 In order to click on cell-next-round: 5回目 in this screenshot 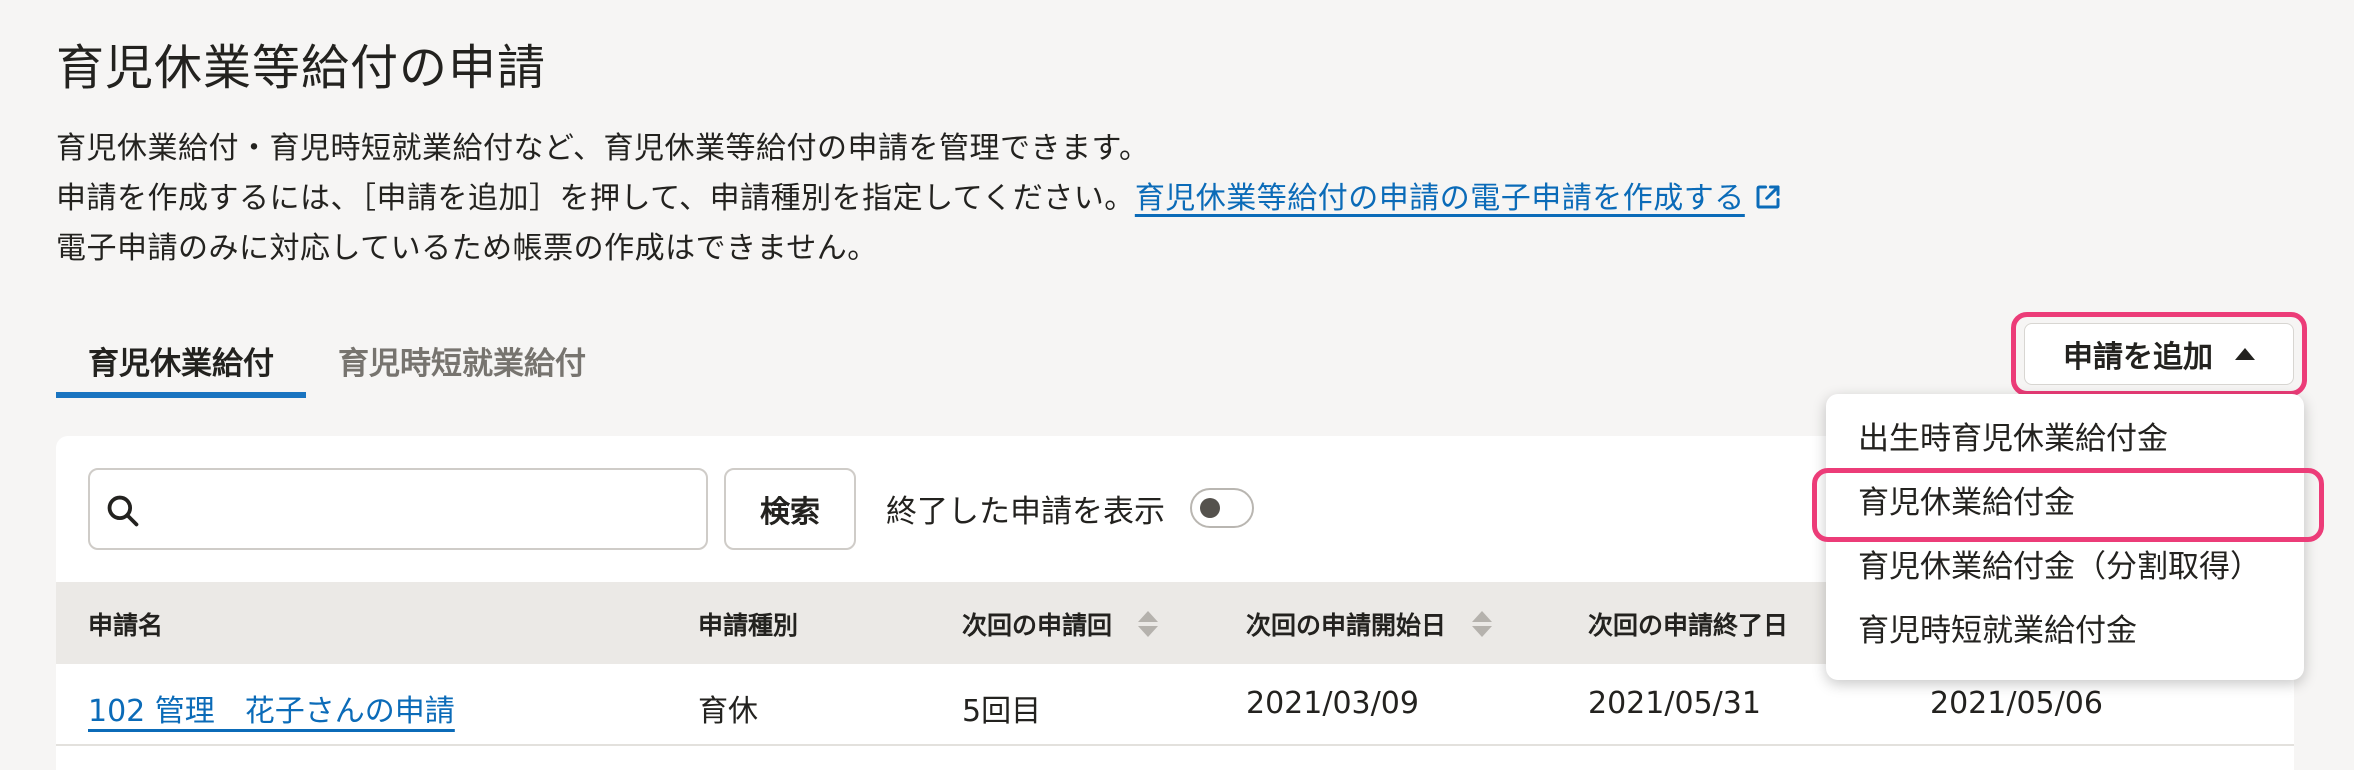, I will do `click(1002, 711)`.